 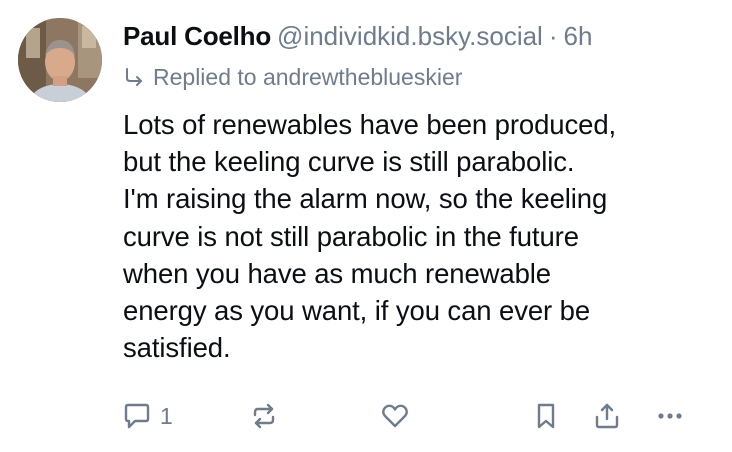 What do you see at coordinates (578, 36) in the screenshot?
I see `post-timestamp: 6h` at bounding box center [578, 36].